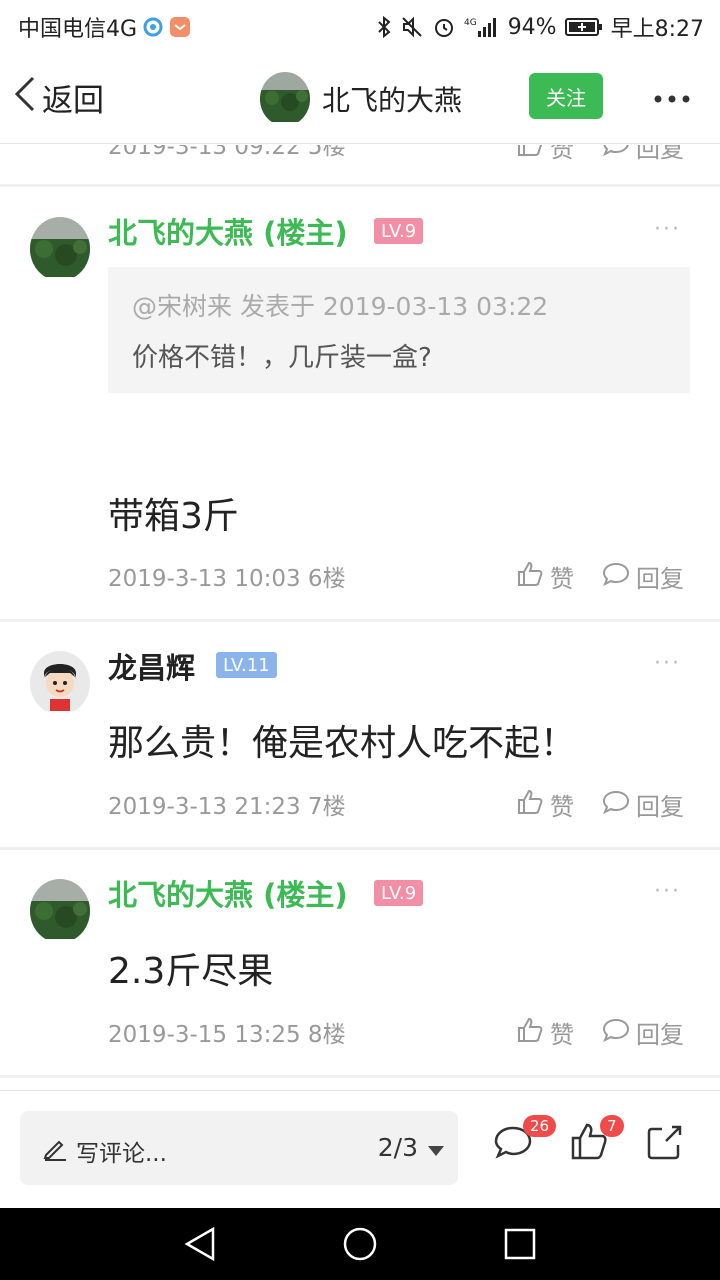 The image size is (720, 1280). What do you see at coordinates (151, 666) in the screenshot?
I see `post-username: 龙昌辉` at bounding box center [151, 666].